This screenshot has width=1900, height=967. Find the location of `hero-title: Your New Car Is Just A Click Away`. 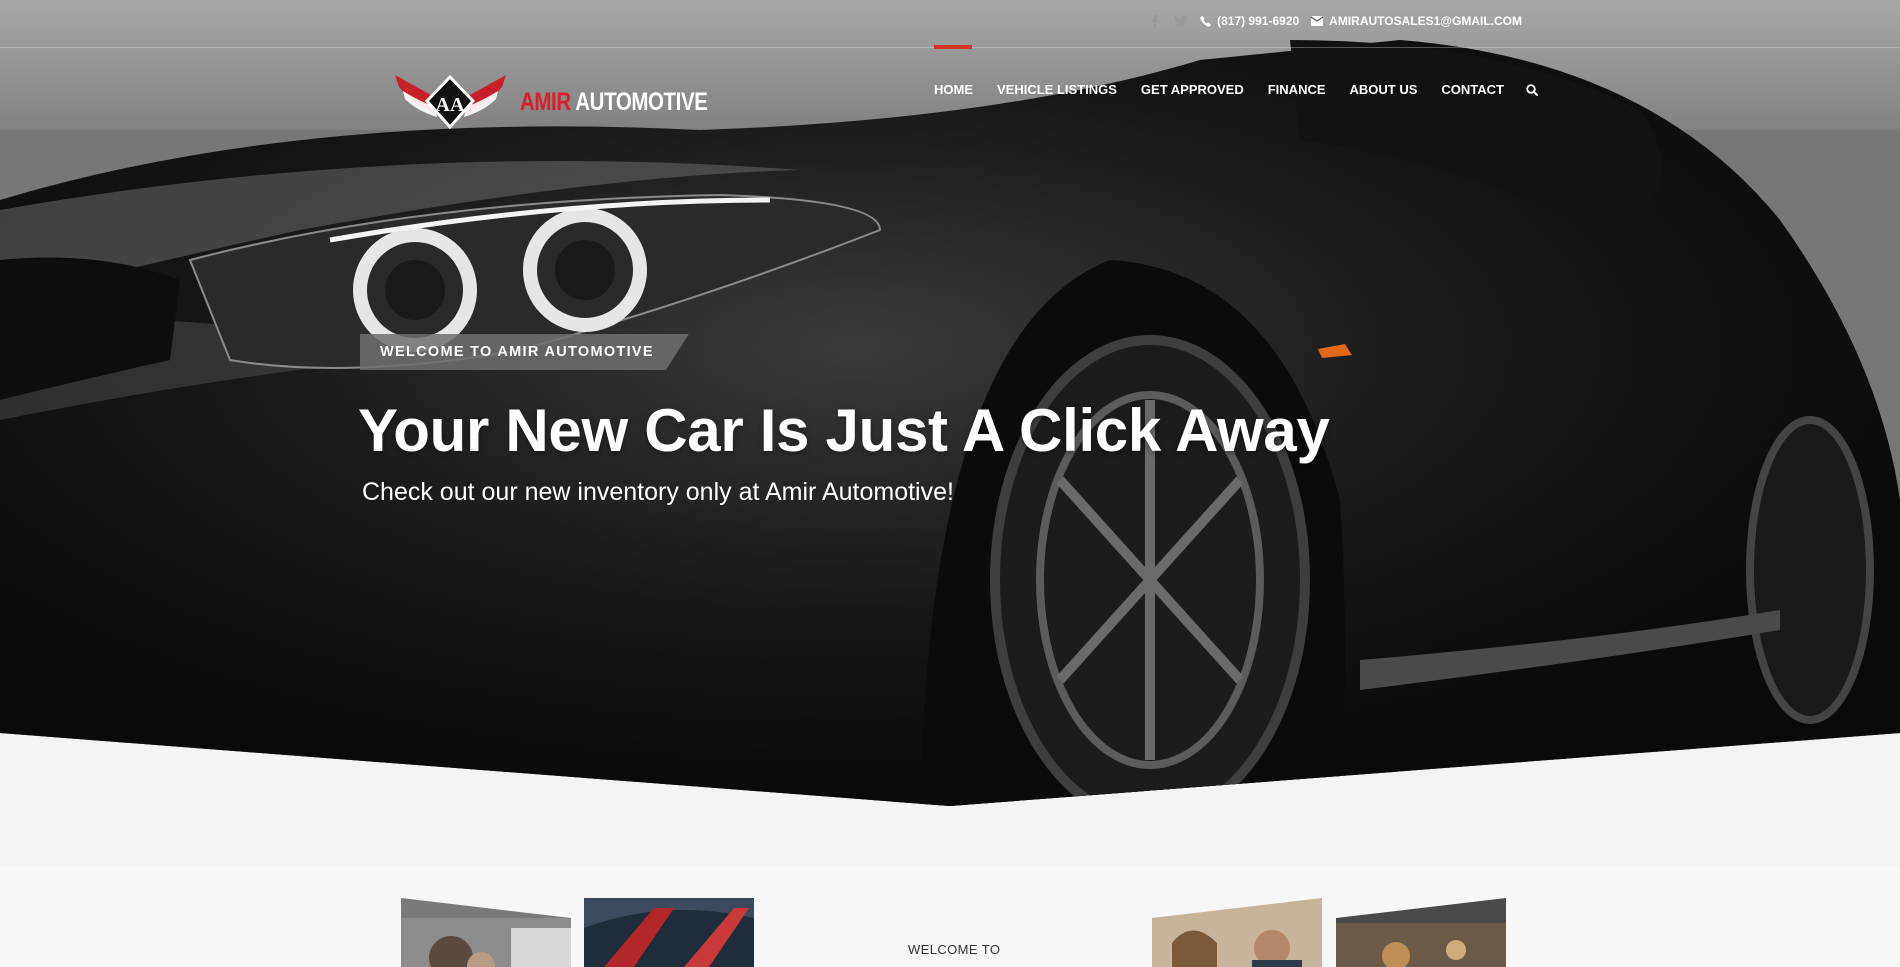

hero-title: Your New Car Is Just A Click Away is located at coordinates (844, 430).